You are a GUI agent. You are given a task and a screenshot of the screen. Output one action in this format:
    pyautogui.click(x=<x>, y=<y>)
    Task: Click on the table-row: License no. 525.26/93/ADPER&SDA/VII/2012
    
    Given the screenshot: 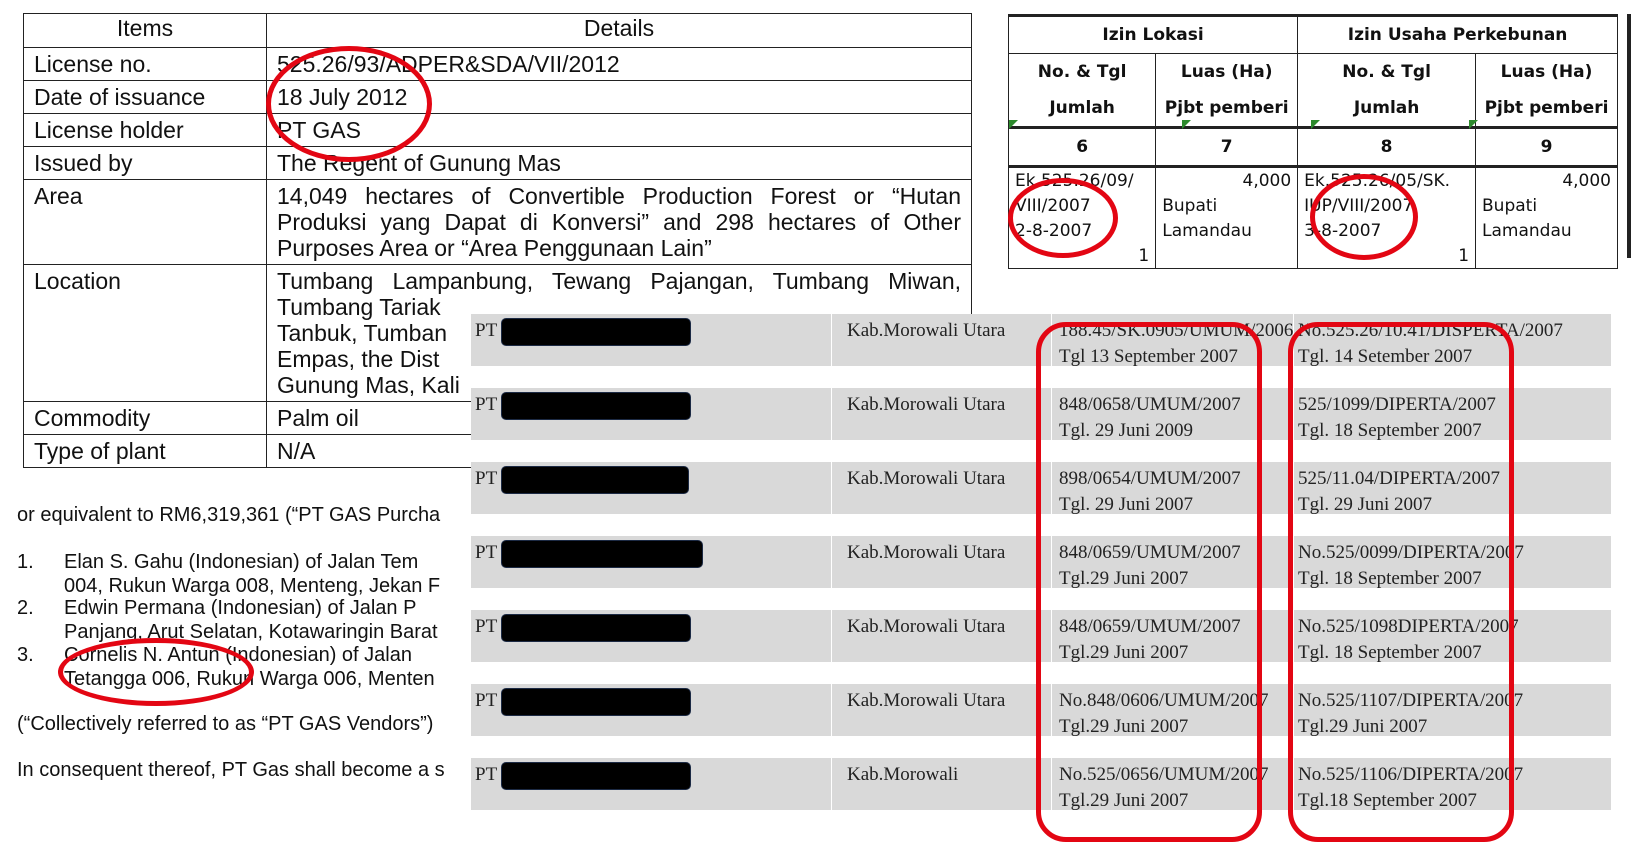 What is the action you would take?
    pyautogui.click(x=497, y=64)
    